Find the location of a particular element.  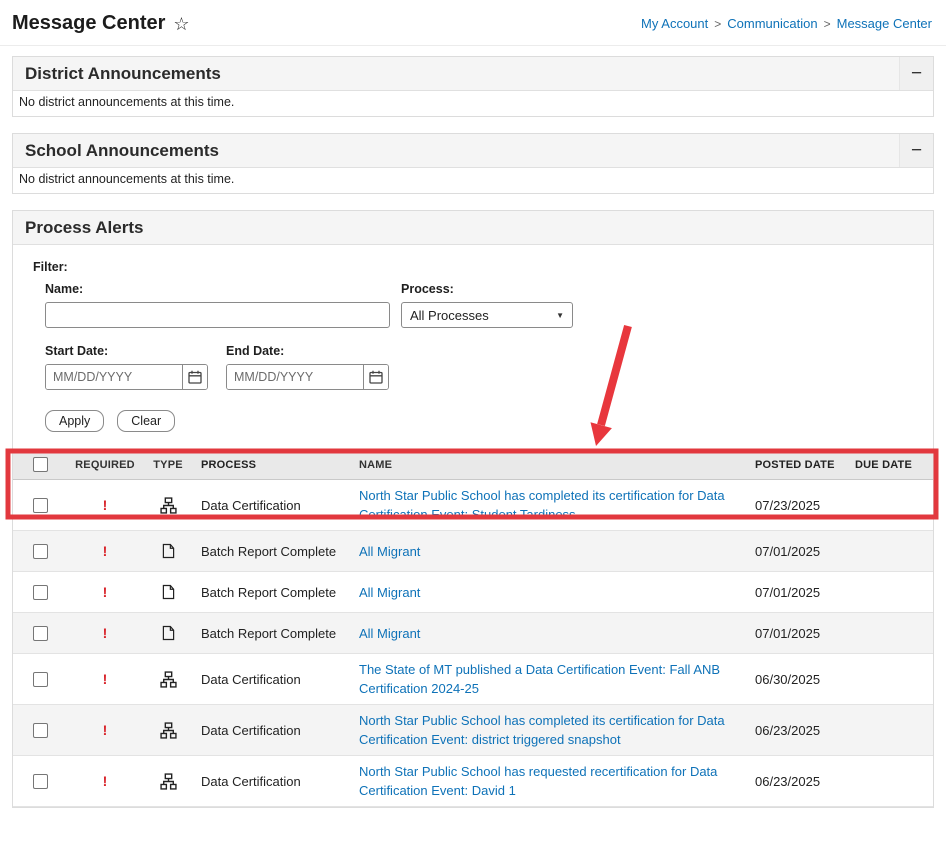

process-label: Process: is located at coordinates (427, 289).